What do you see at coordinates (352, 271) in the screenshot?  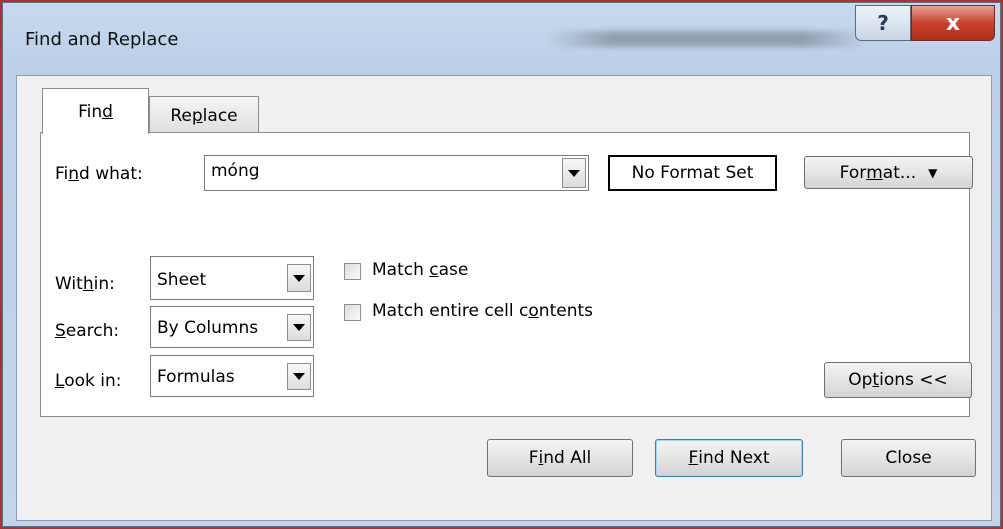 I see `match-case-checkbox` at bounding box center [352, 271].